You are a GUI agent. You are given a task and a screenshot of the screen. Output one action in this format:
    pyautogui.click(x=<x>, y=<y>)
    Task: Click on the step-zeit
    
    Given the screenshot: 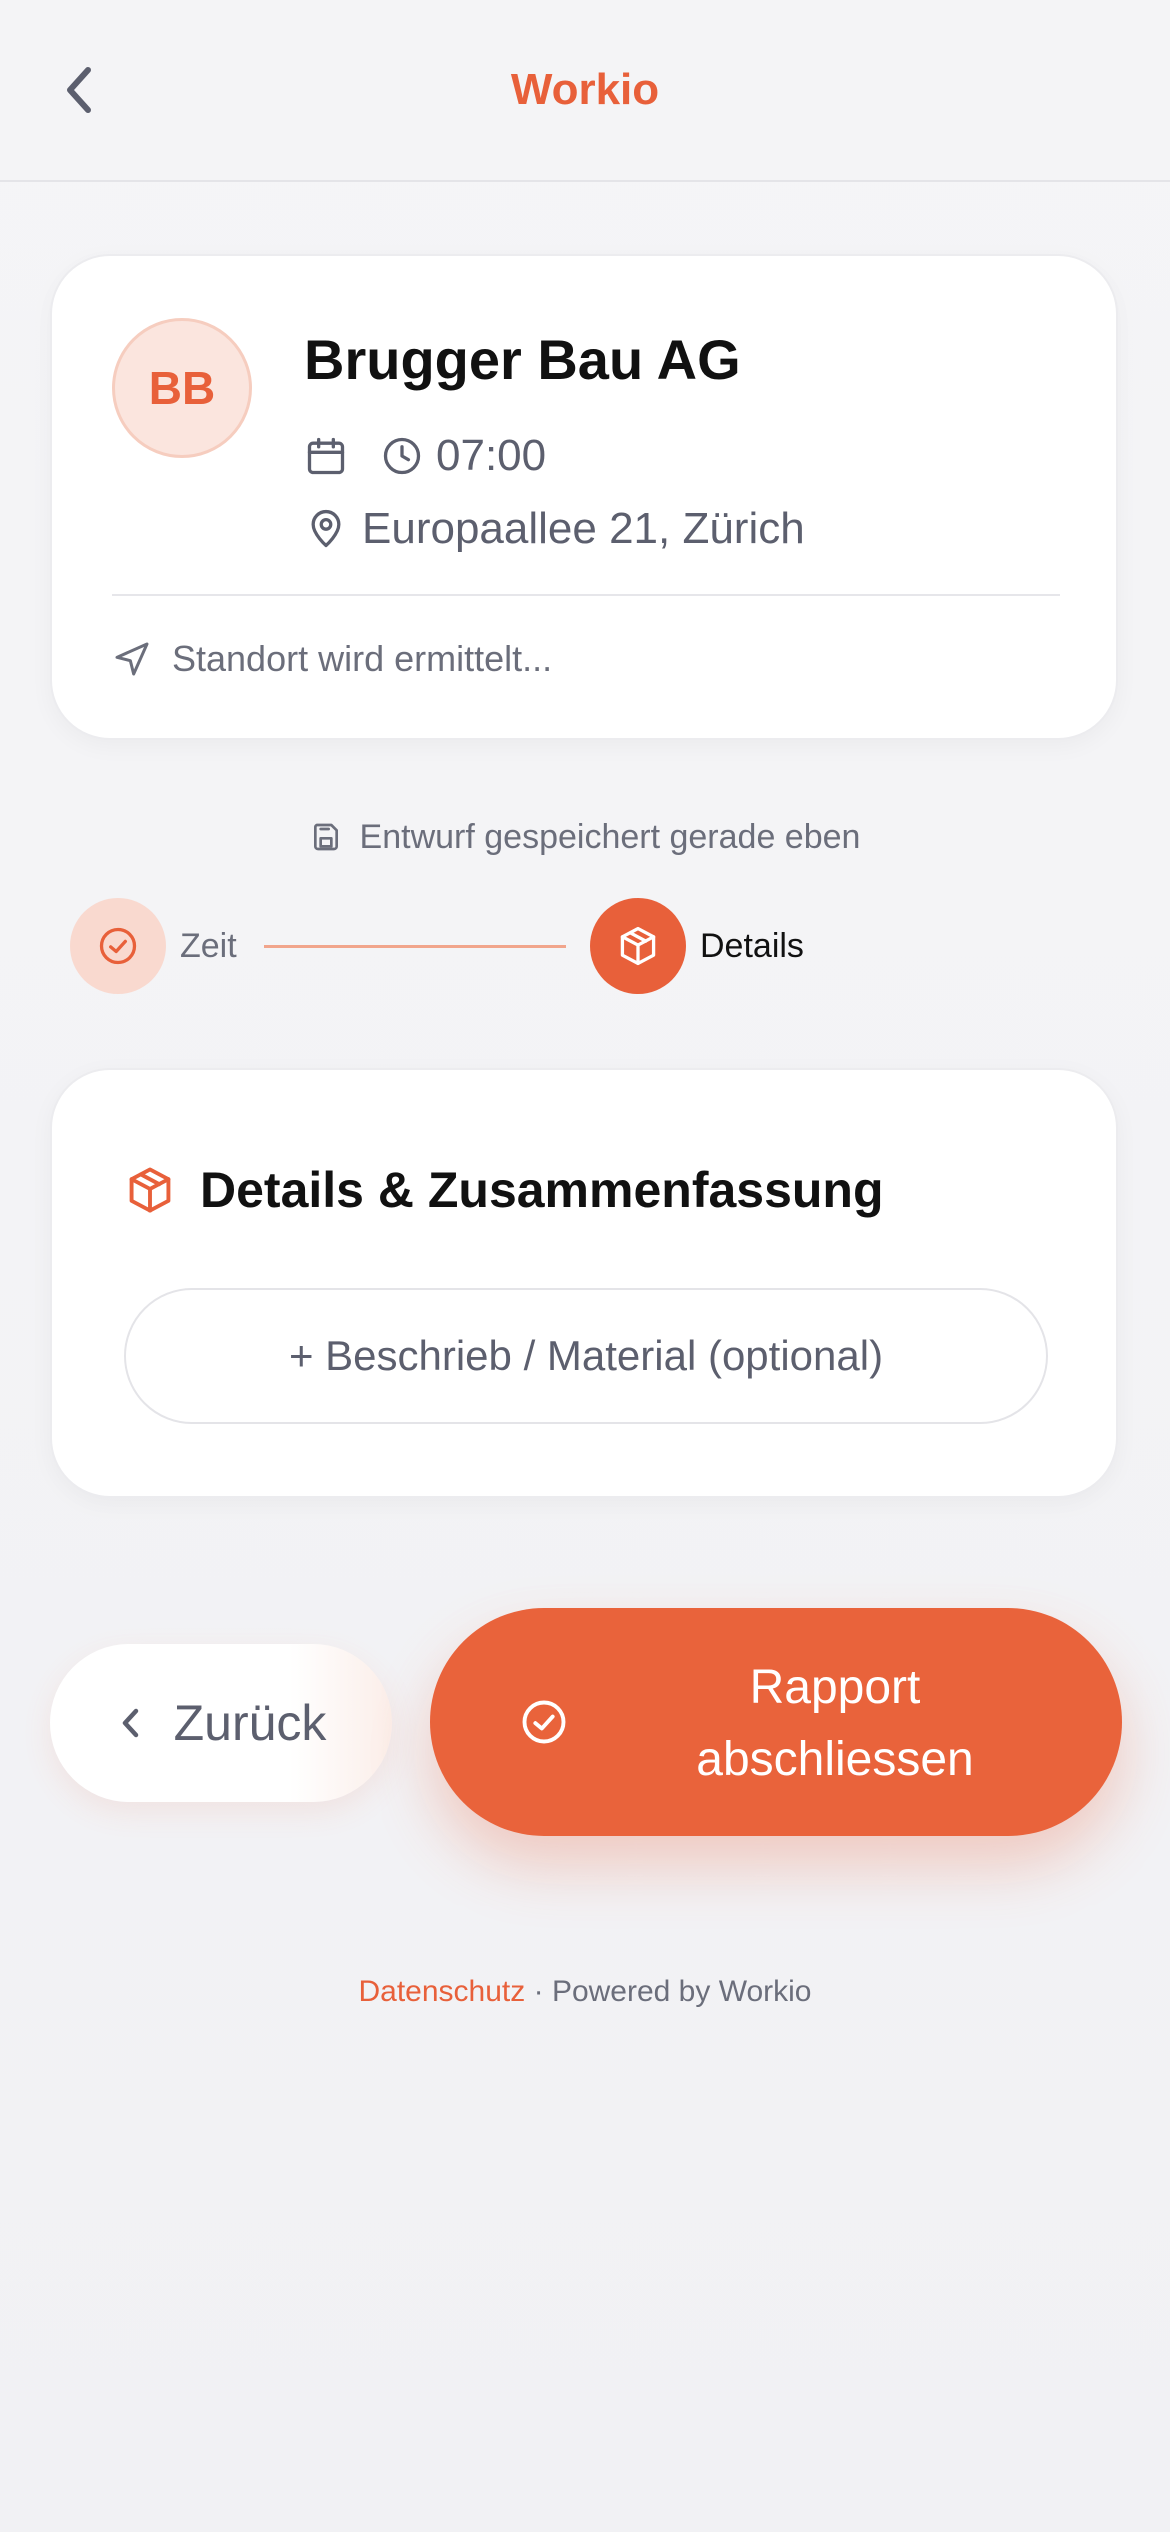 What is the action you would take?
    pyautogui.click(x=118, y=946)
    